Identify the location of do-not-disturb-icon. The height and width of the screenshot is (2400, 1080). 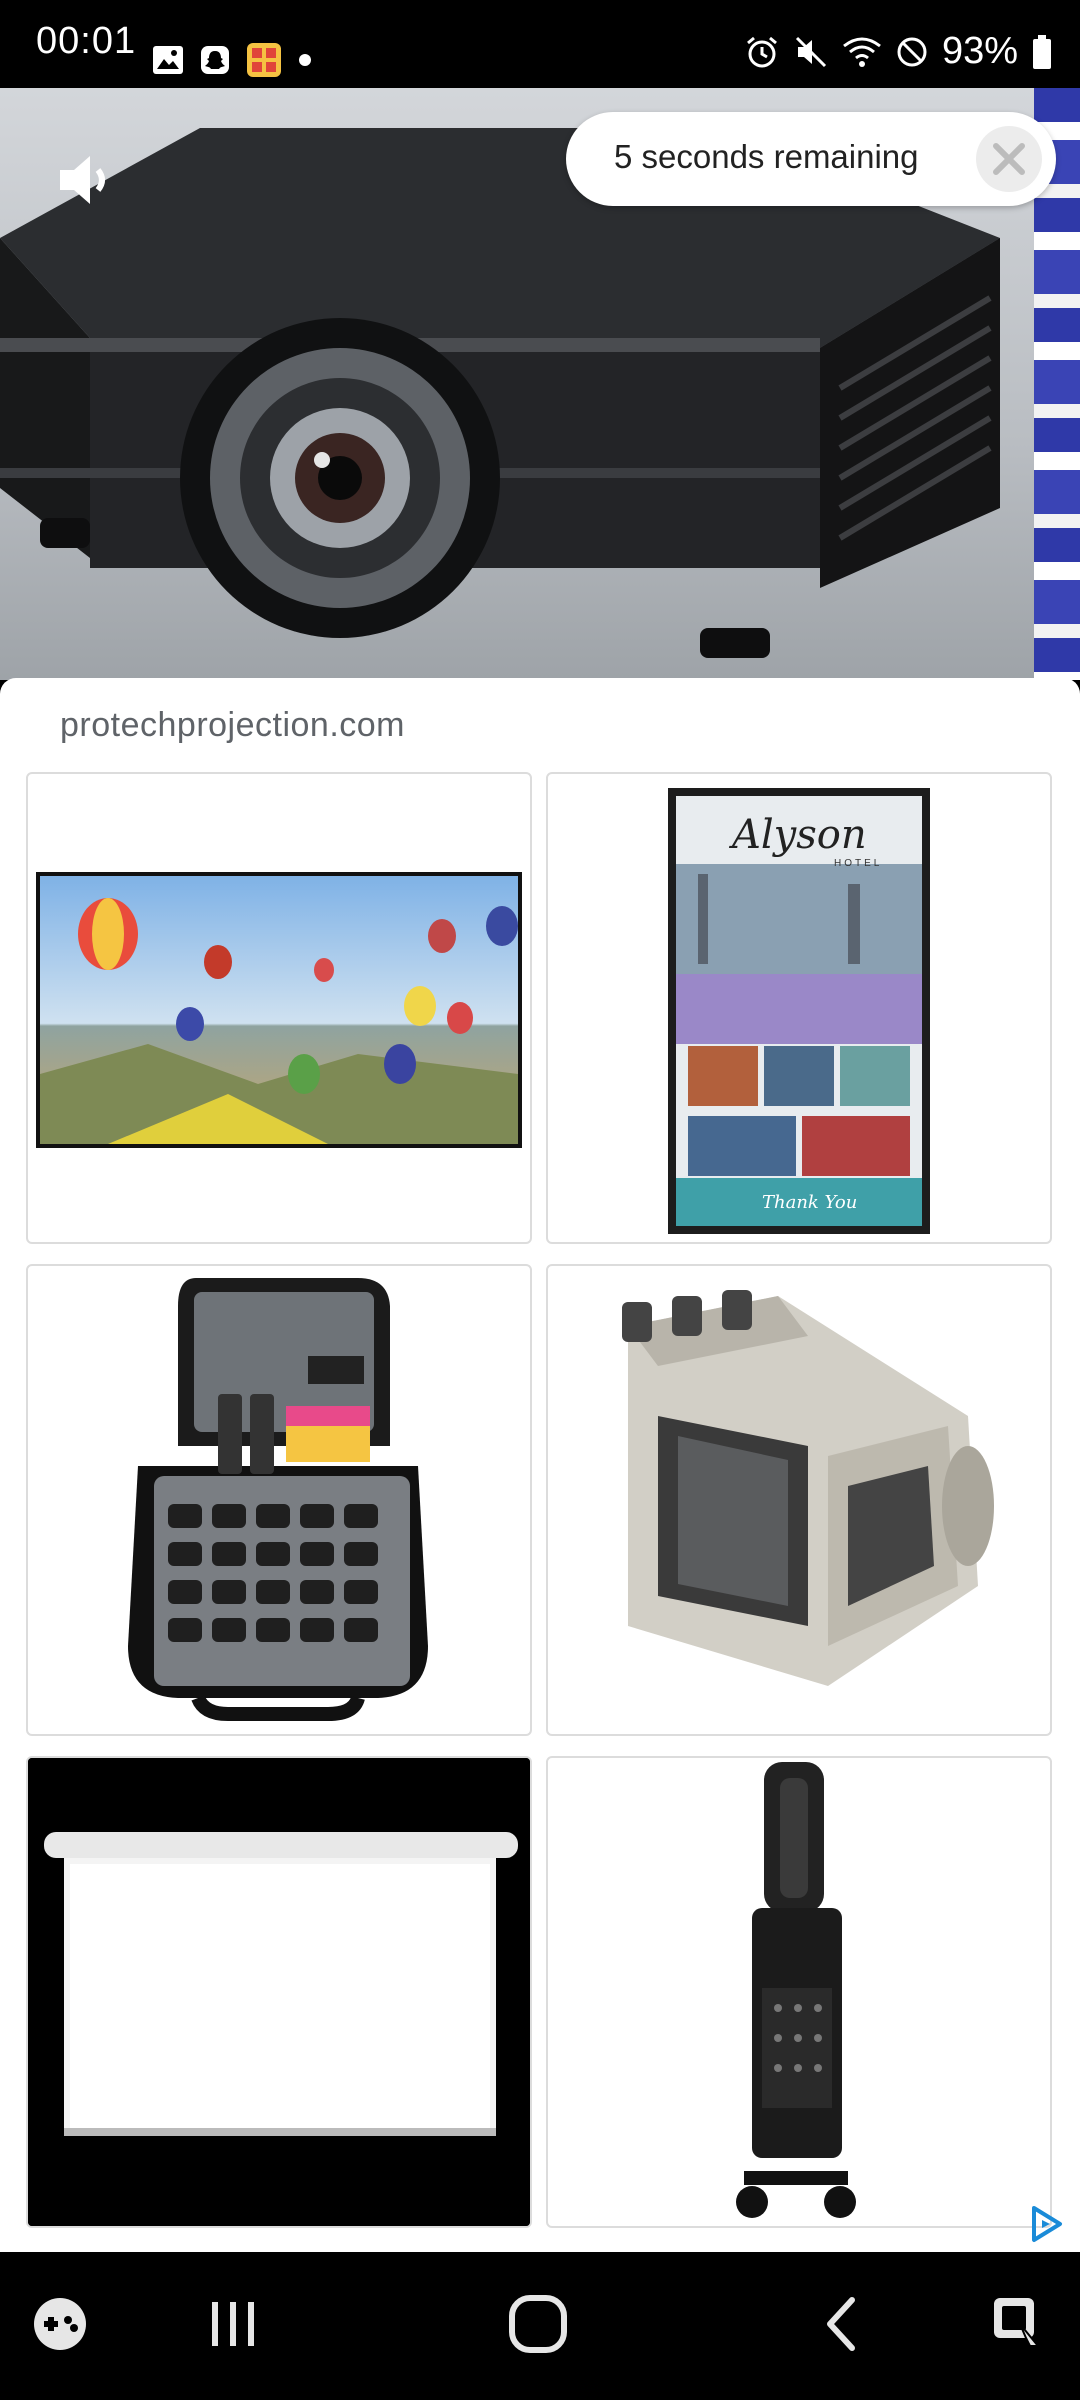
(912, 51).